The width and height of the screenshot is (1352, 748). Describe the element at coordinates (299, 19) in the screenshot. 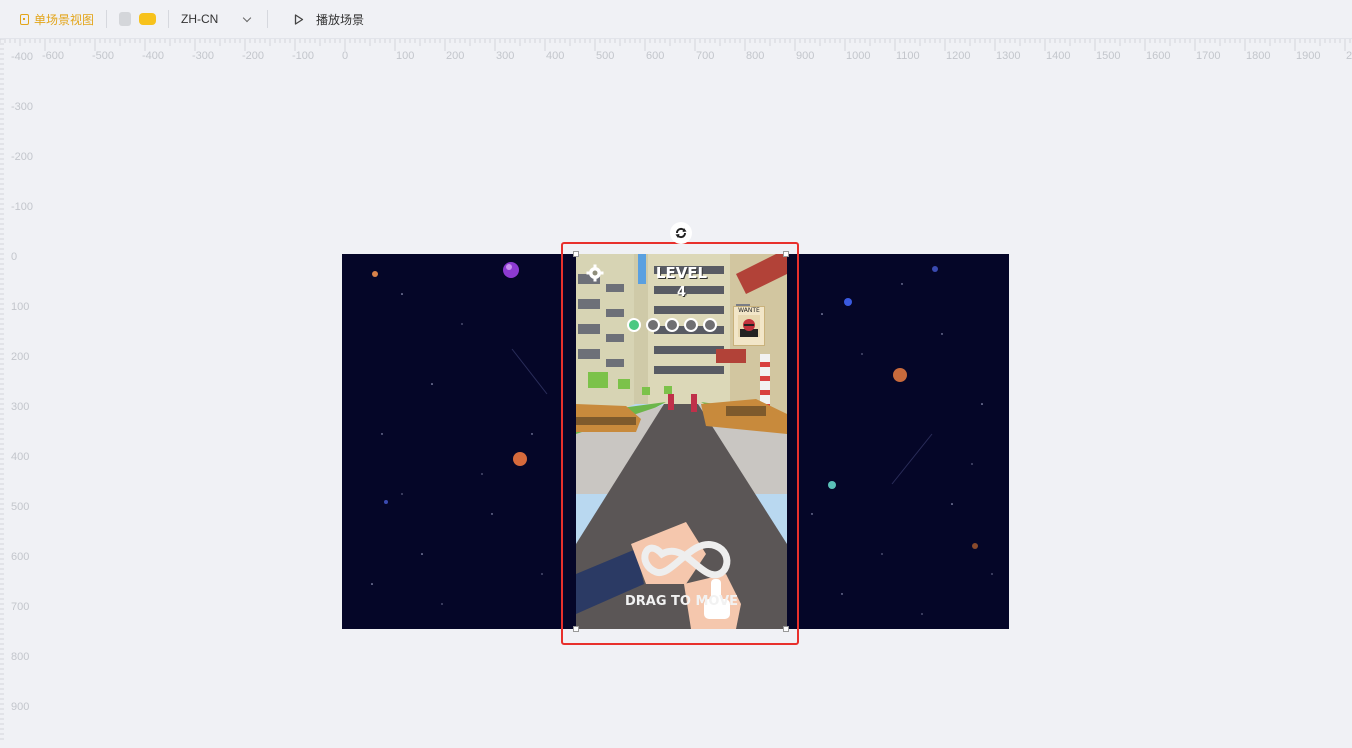

I see `play-icon` at that location.